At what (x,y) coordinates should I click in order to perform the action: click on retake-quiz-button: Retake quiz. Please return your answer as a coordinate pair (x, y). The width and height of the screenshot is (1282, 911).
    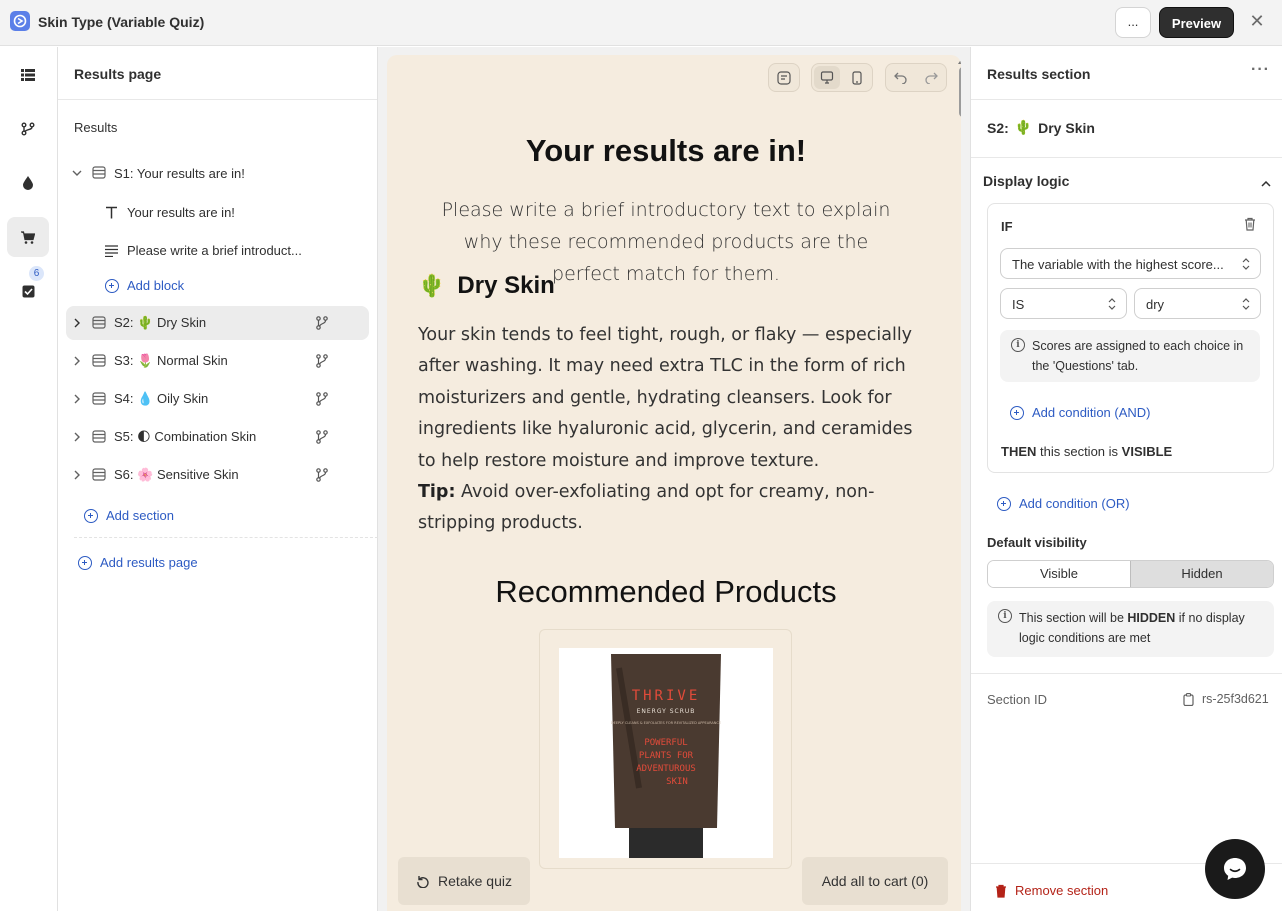
    Looking at the image, I should click on (464, 881).